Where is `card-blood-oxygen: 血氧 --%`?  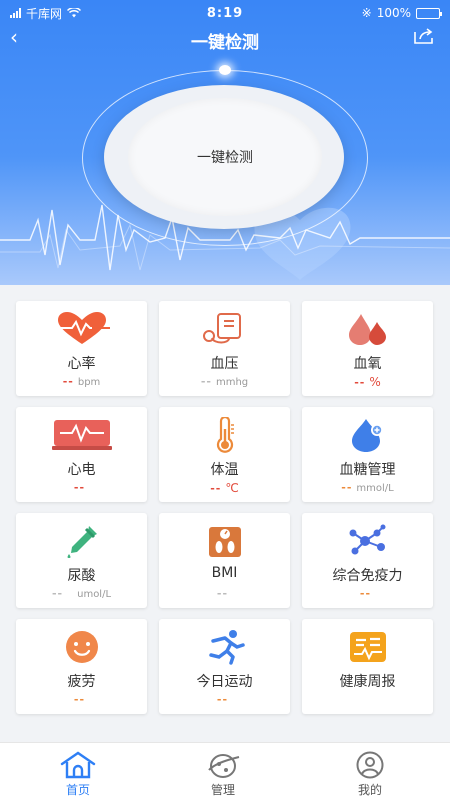
card-blood-oxygen: 血氧 --% is located at coordinates (367, 348).